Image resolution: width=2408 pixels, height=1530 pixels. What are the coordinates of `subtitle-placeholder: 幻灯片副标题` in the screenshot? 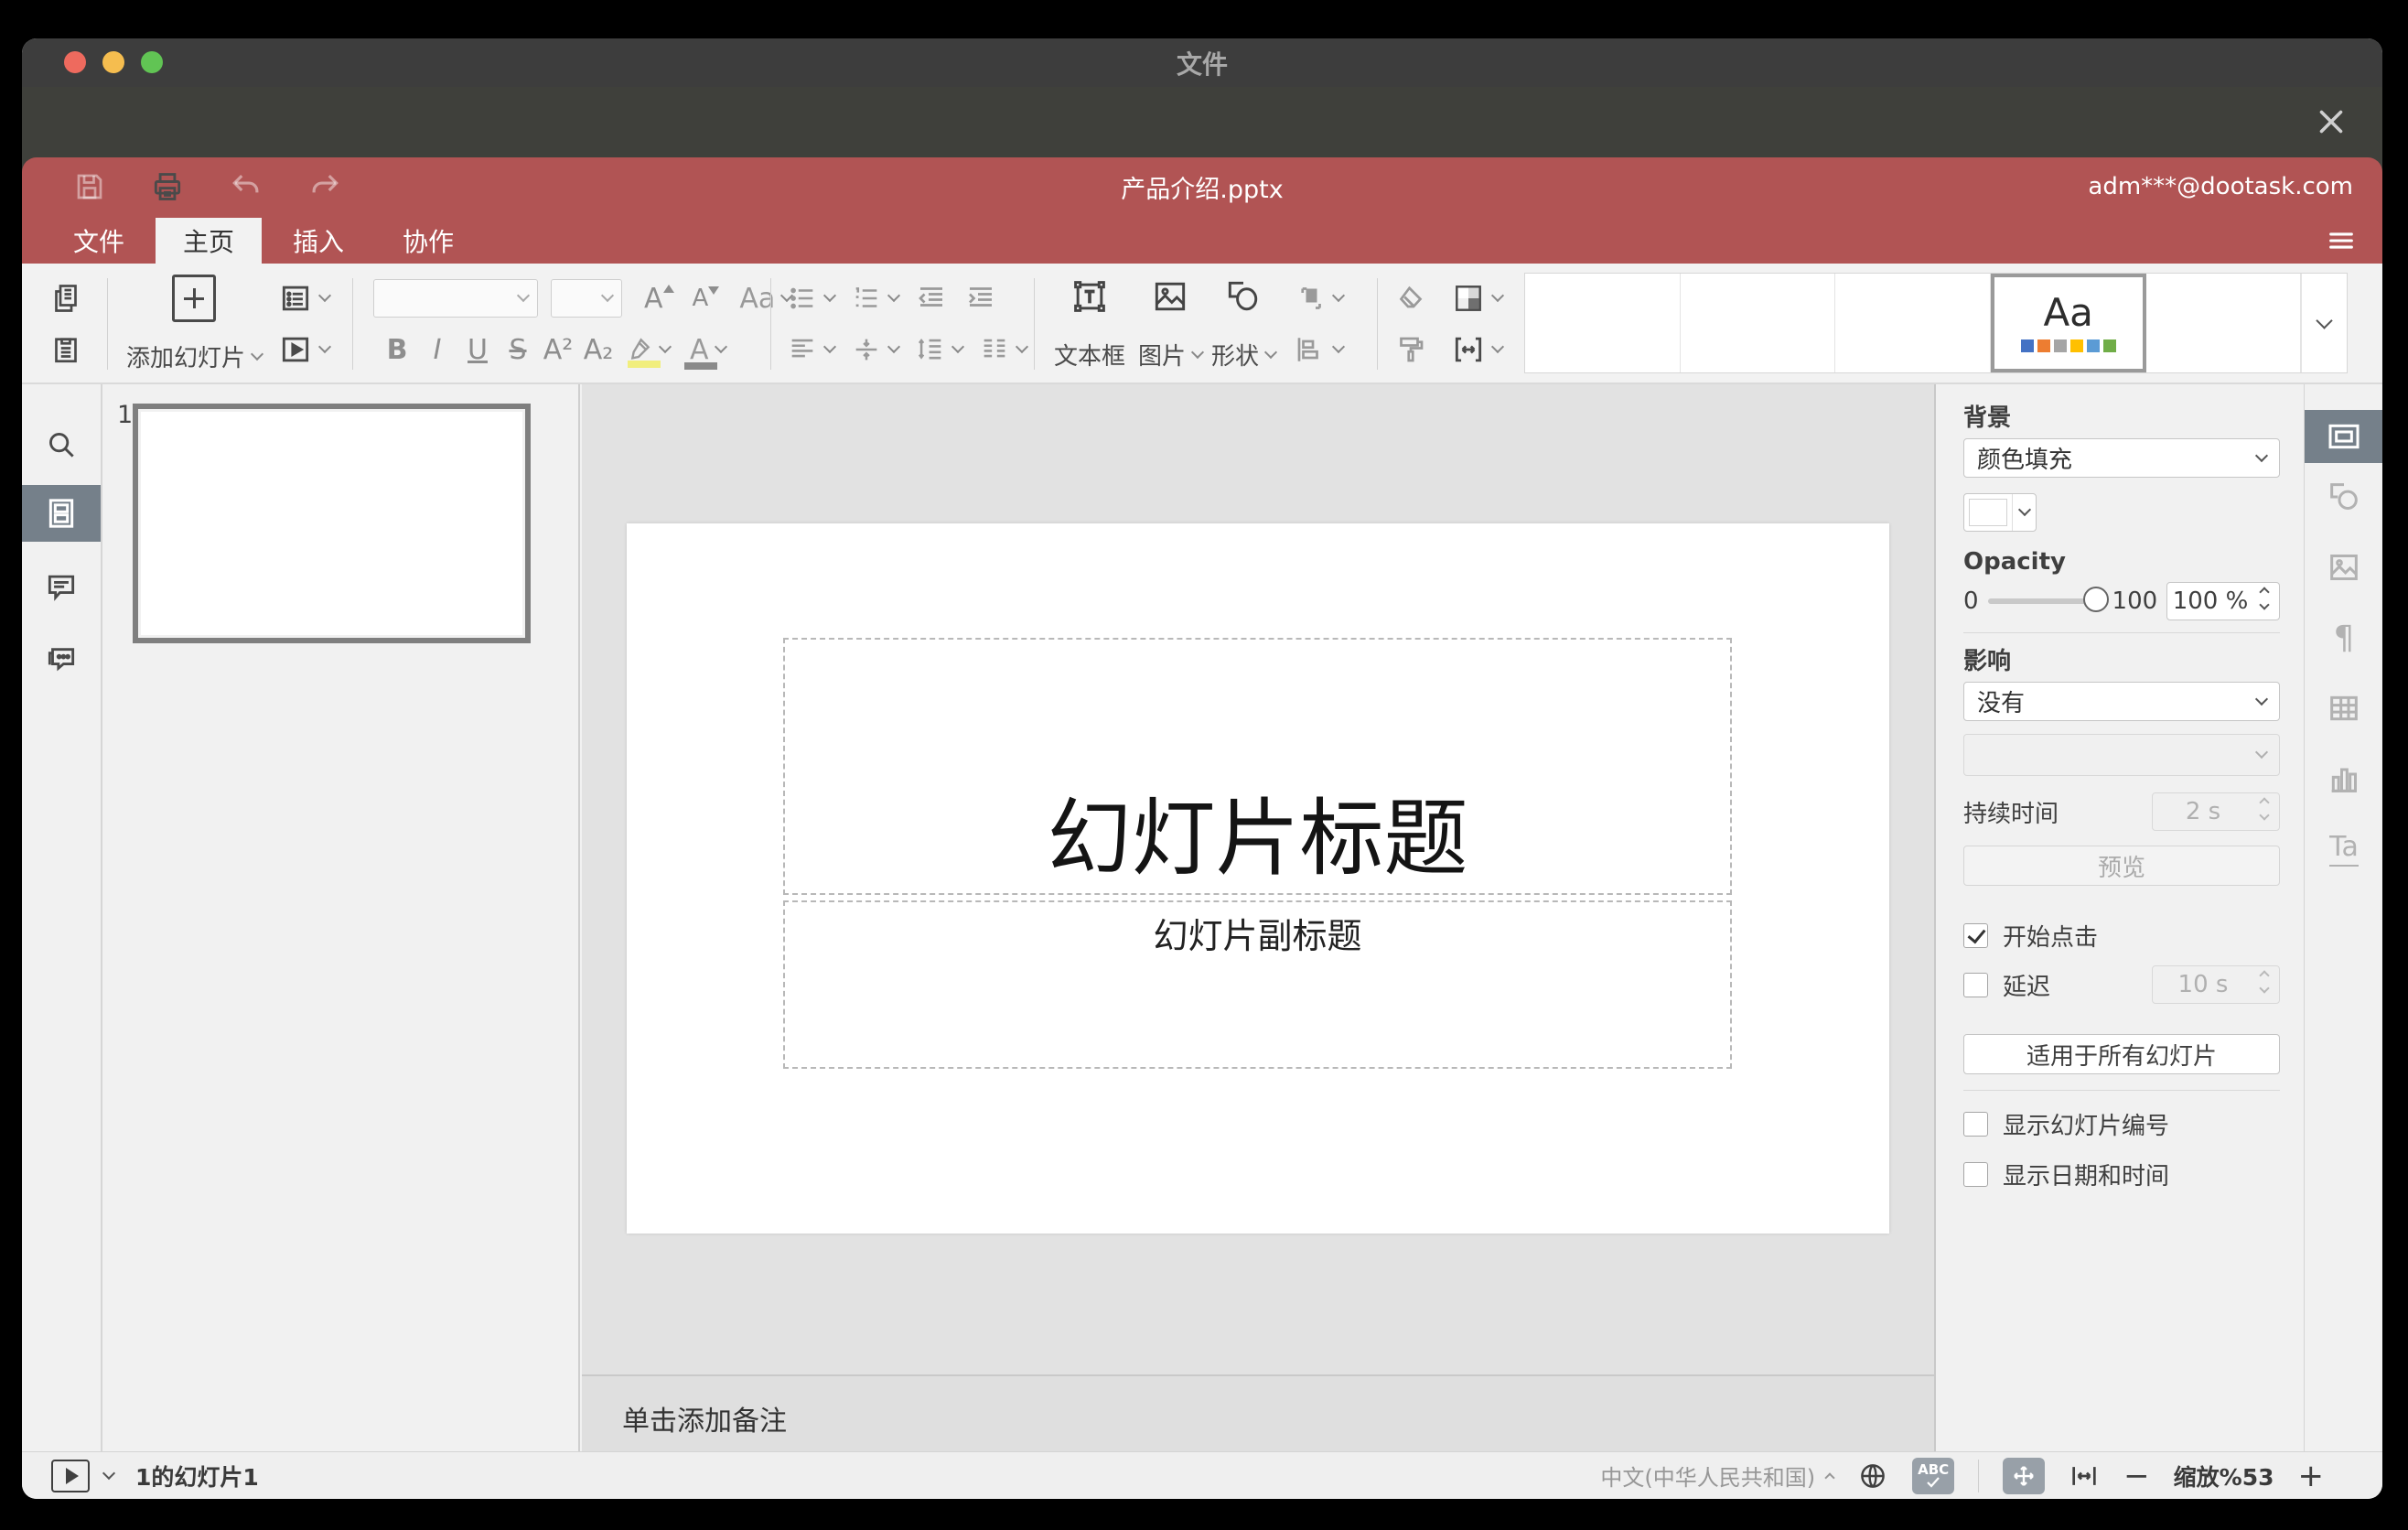 It's located at (1257, 984).